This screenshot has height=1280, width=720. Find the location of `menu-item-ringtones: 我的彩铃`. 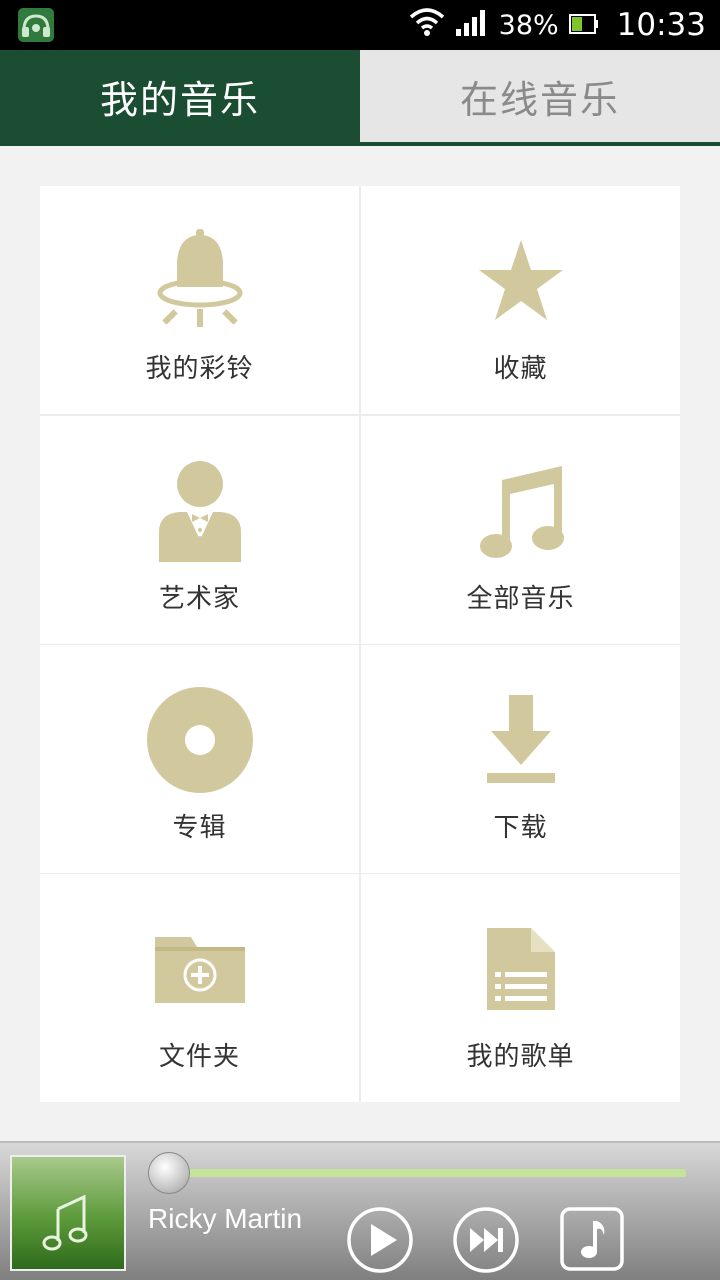

menu-item-ringtones: 我的彩铃 is located at coordinates (199, 300).